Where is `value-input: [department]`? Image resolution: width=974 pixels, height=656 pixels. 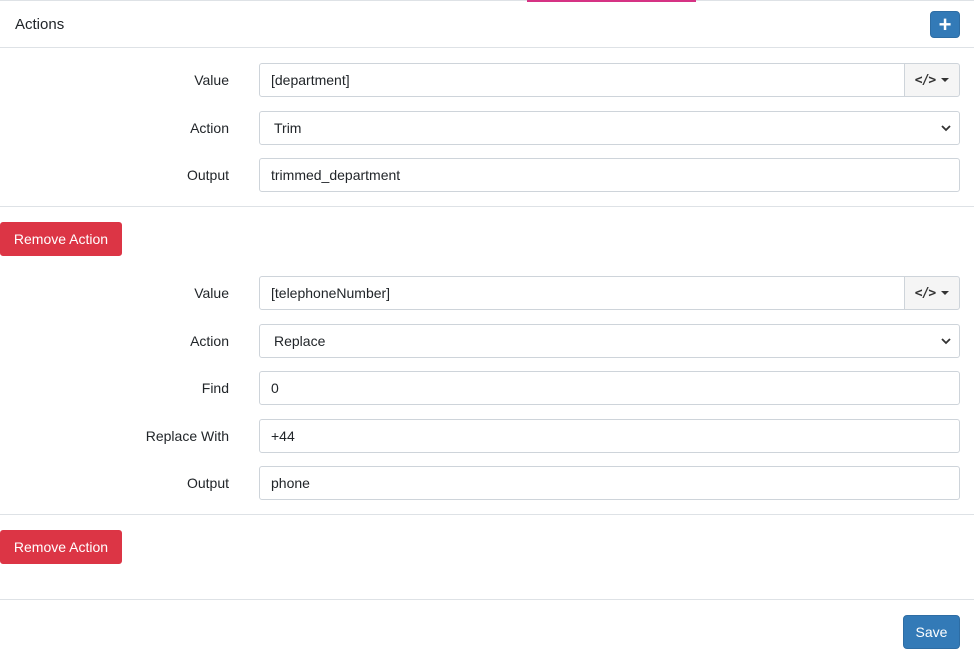
value-input: [department] is located at coordinates (582, 80).